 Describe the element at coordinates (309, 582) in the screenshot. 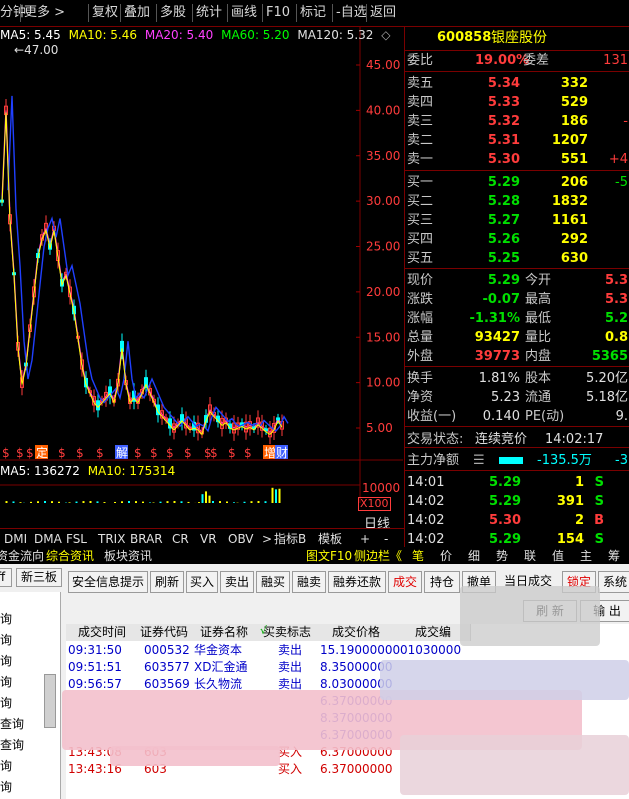

I see `trade-button-5: 融卖` at that location.